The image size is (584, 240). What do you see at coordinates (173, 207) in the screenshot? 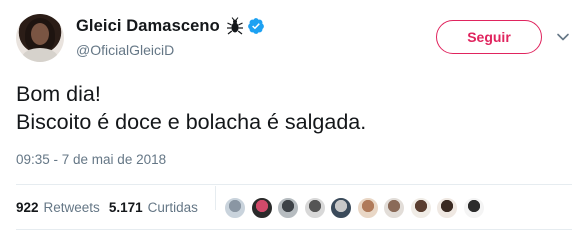
I see `likes-label: Curtidas` at bounding box center [173, 207].